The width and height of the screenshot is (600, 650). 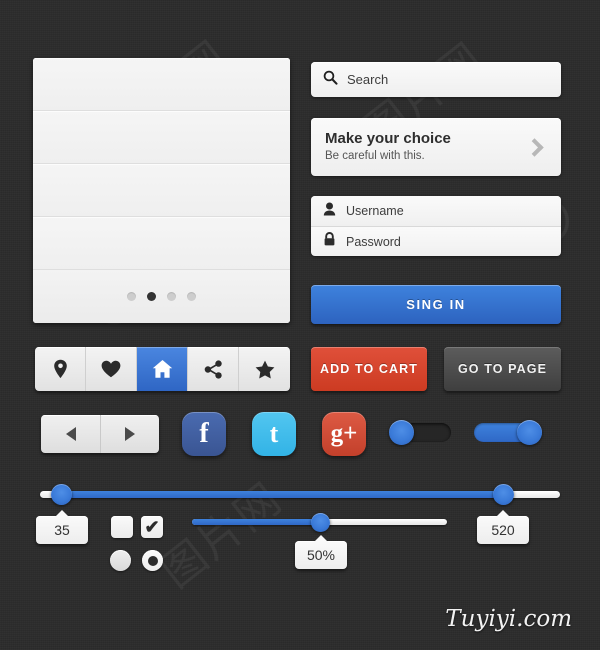 I want to click on icon-toolbar, so click(x=162, y=369).